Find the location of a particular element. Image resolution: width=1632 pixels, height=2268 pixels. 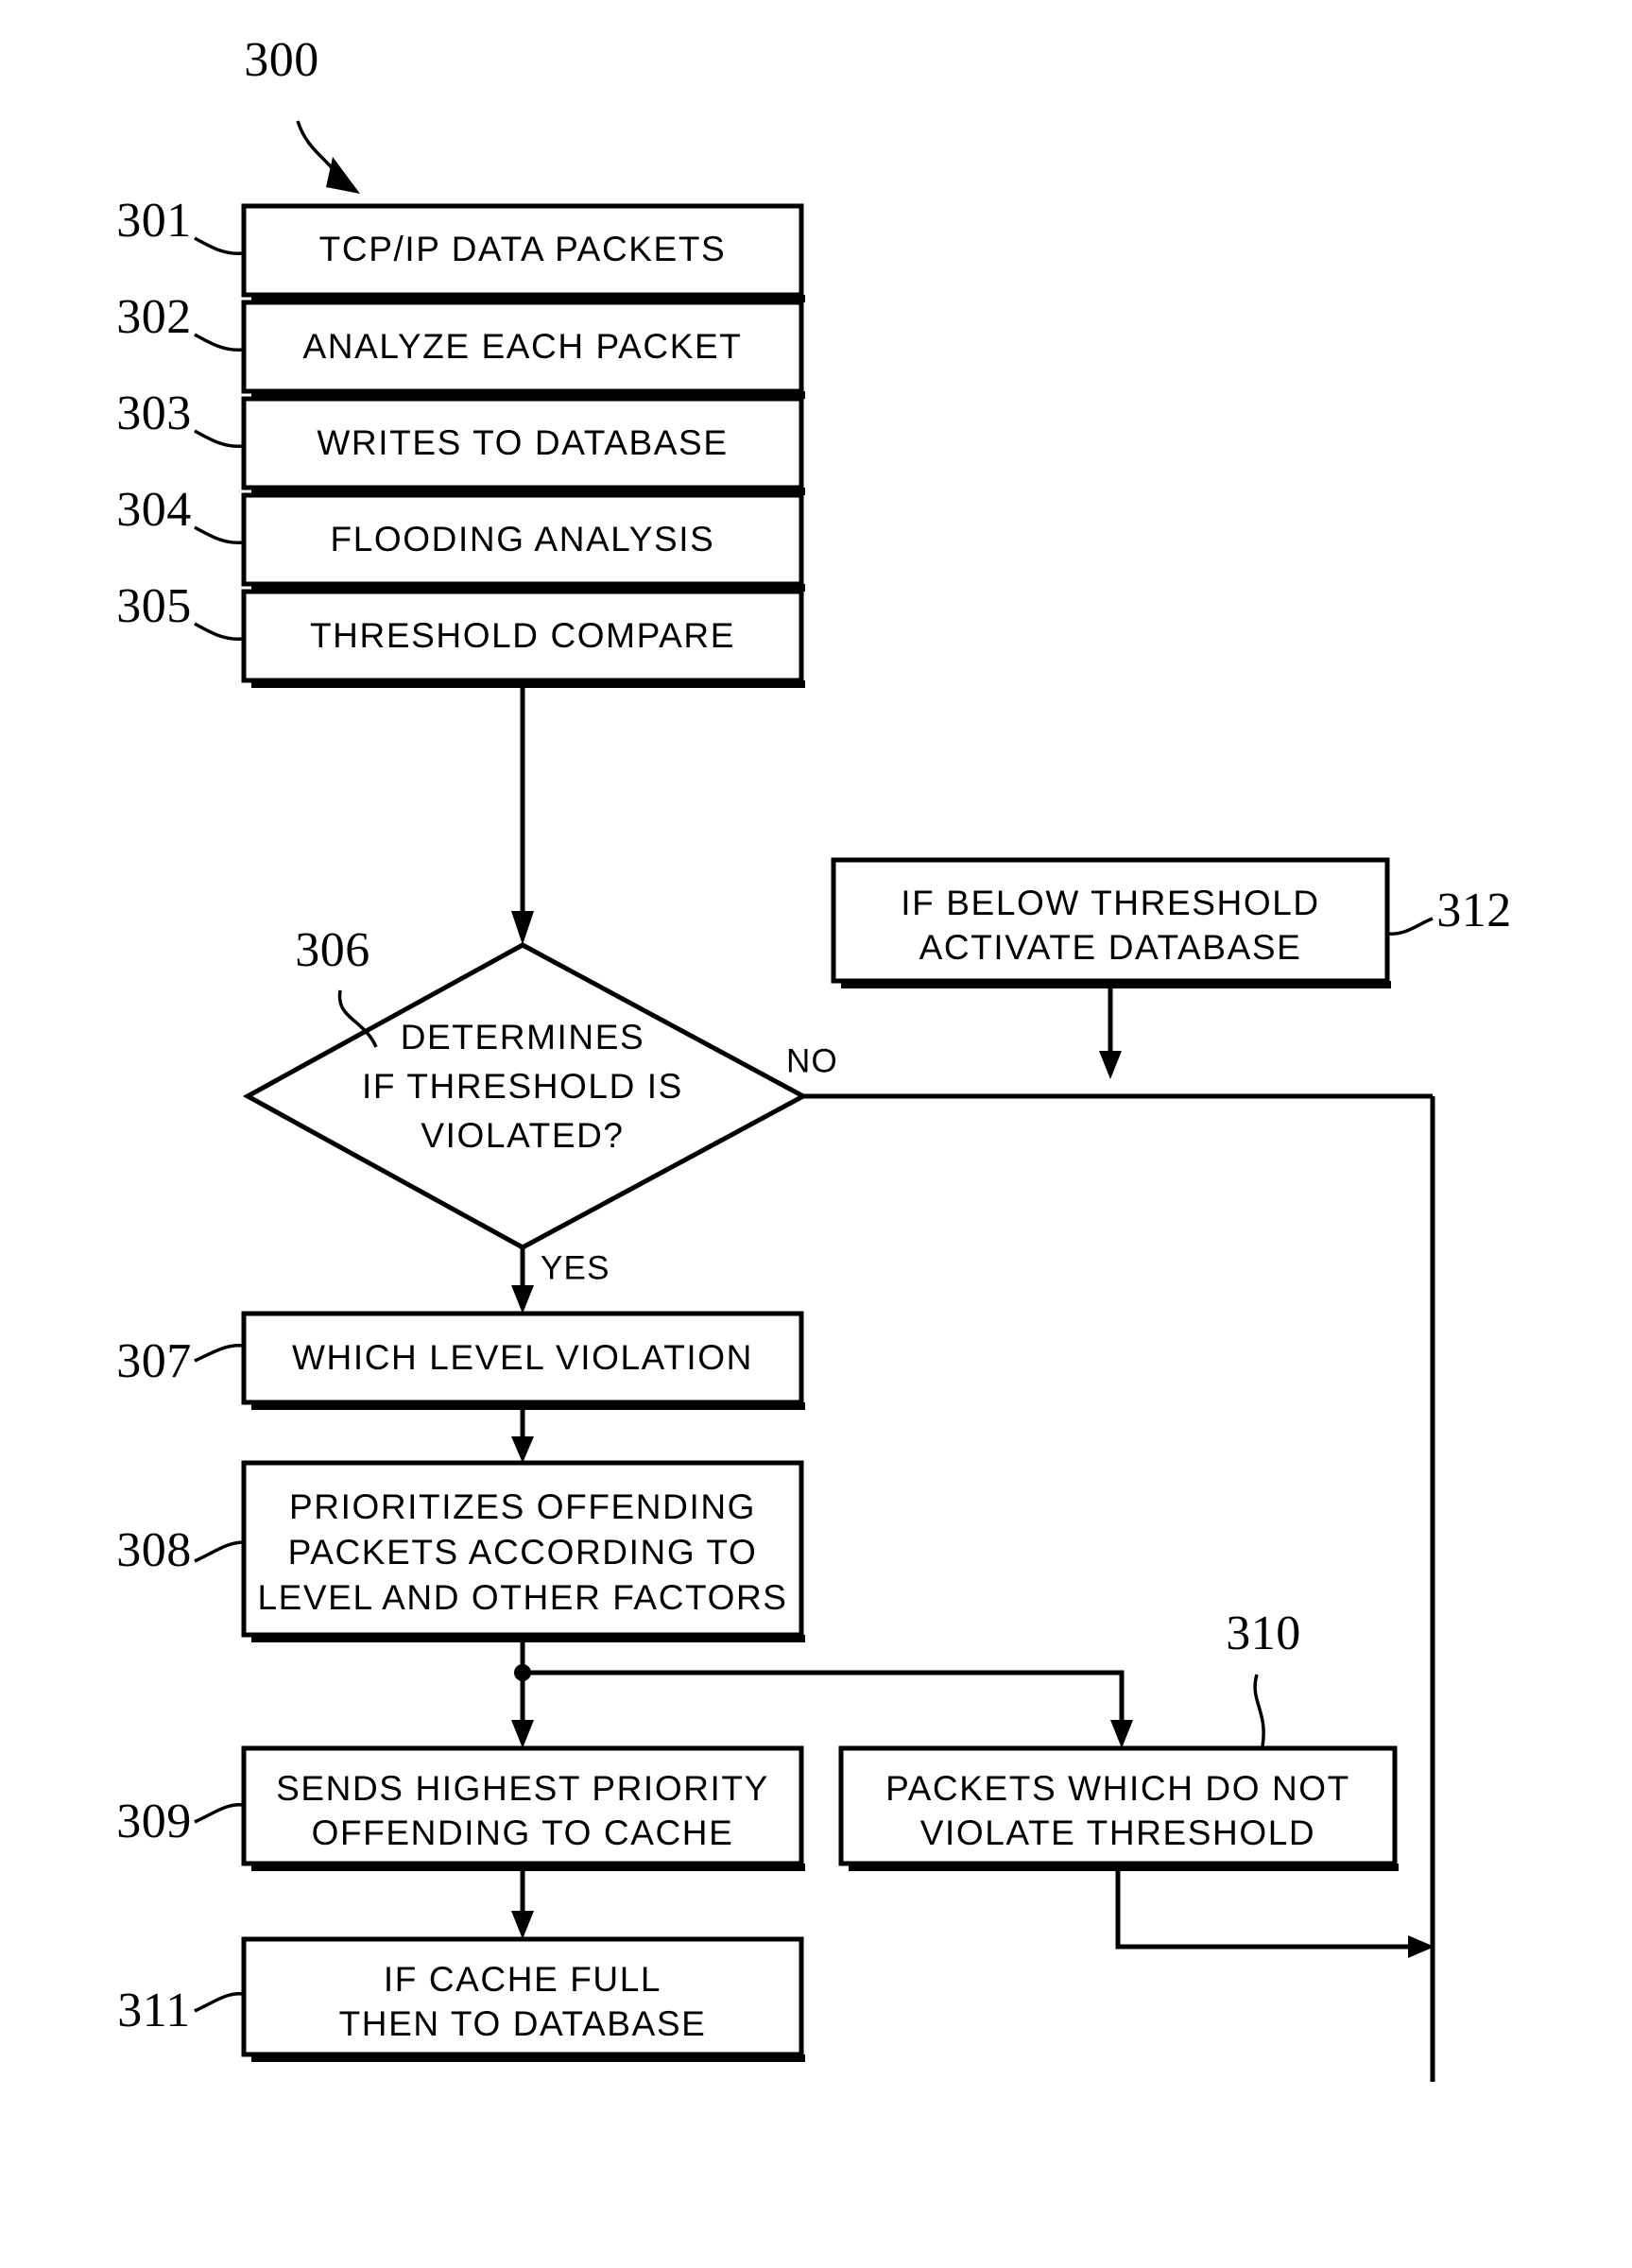

ref-302: 302 is located at coordinates (154, 317).